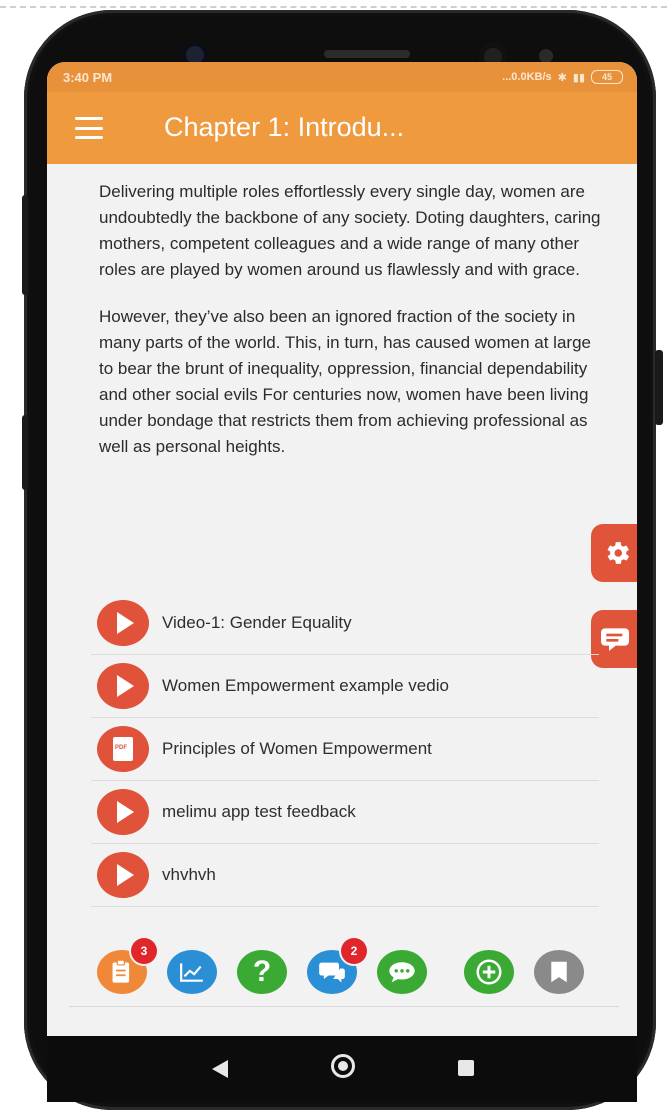 This screenshot has width=667, height=1119. I want to click on list-item: Women Empowerment example vedio, so click(345, 686).